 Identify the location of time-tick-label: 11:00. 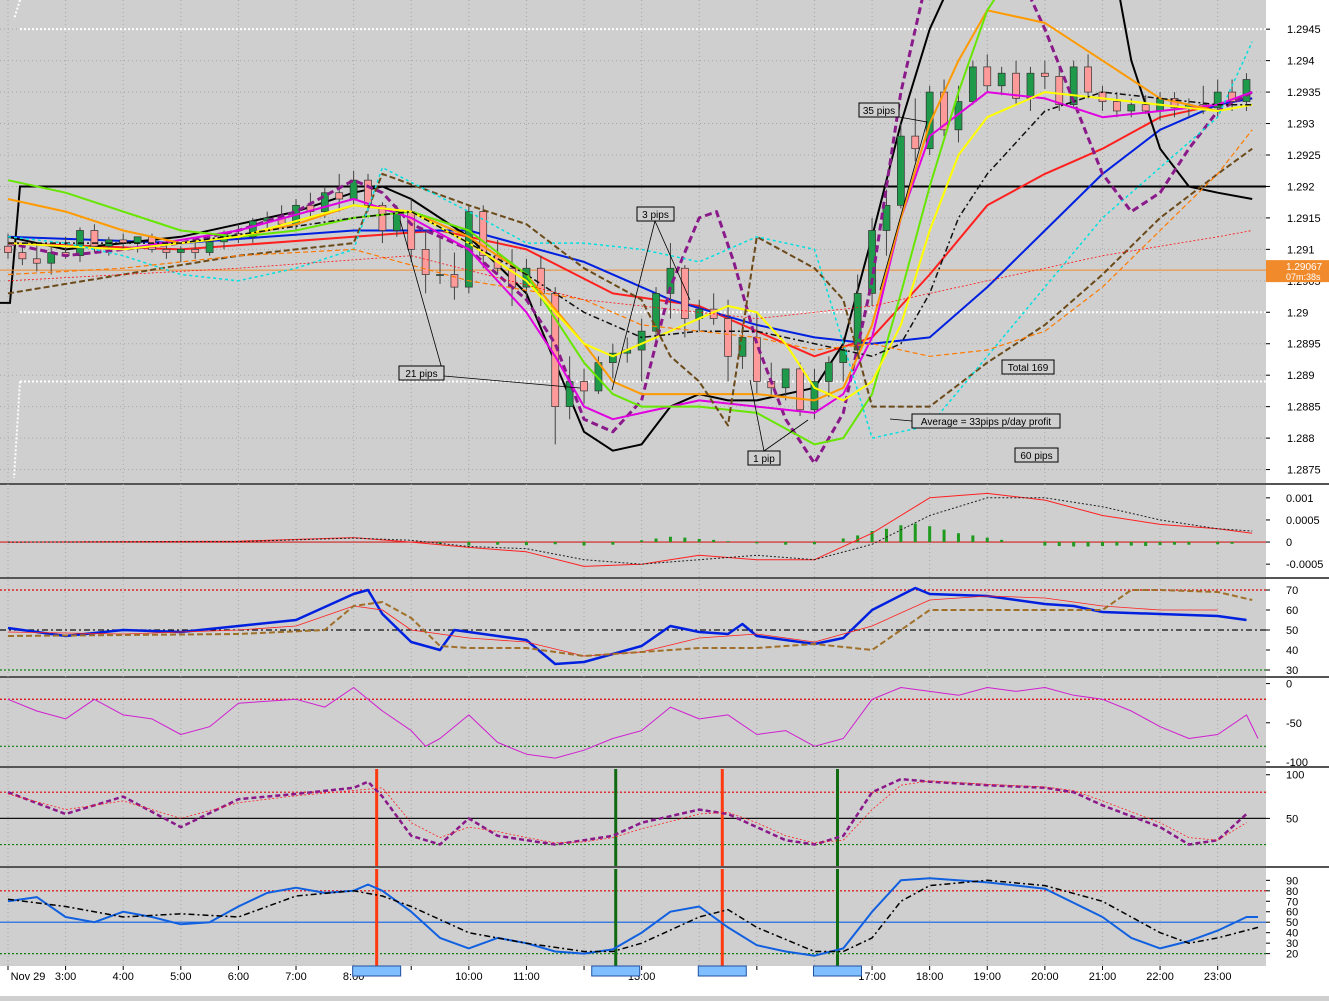
(526, 977).